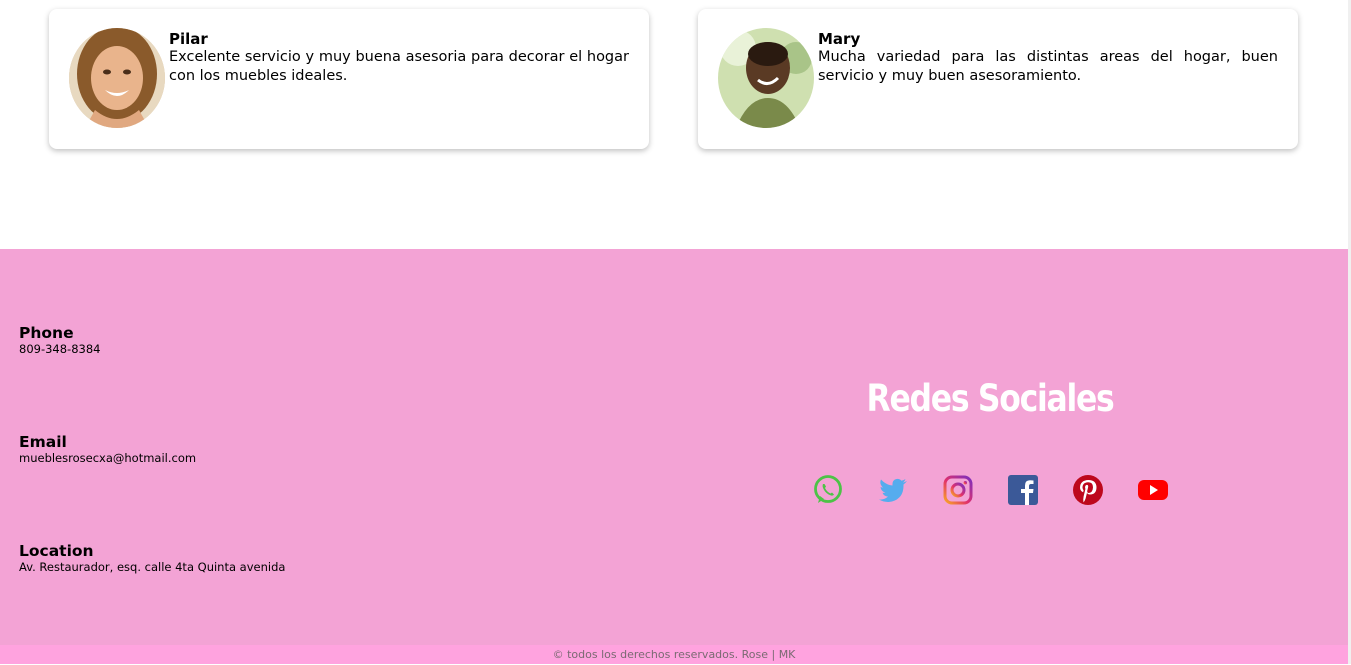 This screenshot has height=665, width=1351. I want to click on contact-phone: Phone 809-348-8384, so click(59, 340).